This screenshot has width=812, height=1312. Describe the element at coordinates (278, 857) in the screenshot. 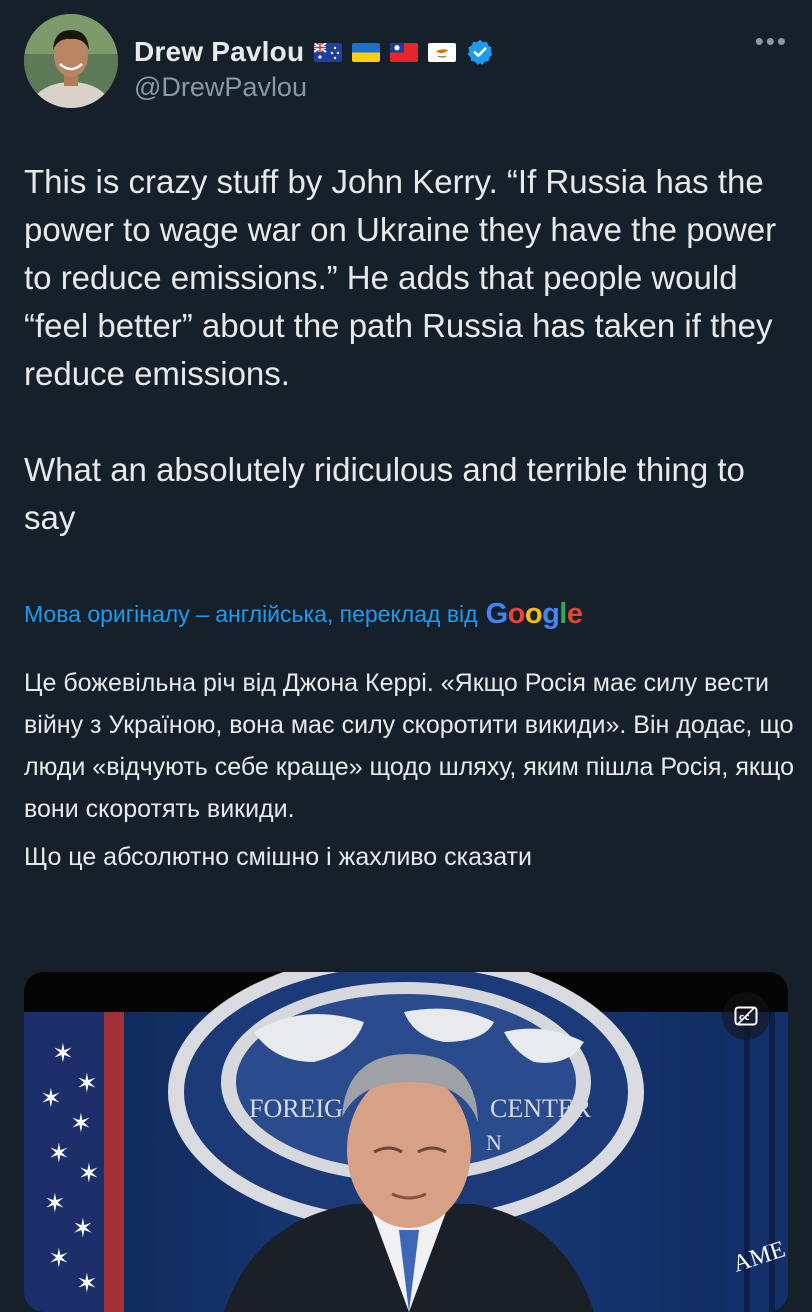

I see `translated-paragraph: Що це абсолютно смішно і жахливо сказати` at that location.